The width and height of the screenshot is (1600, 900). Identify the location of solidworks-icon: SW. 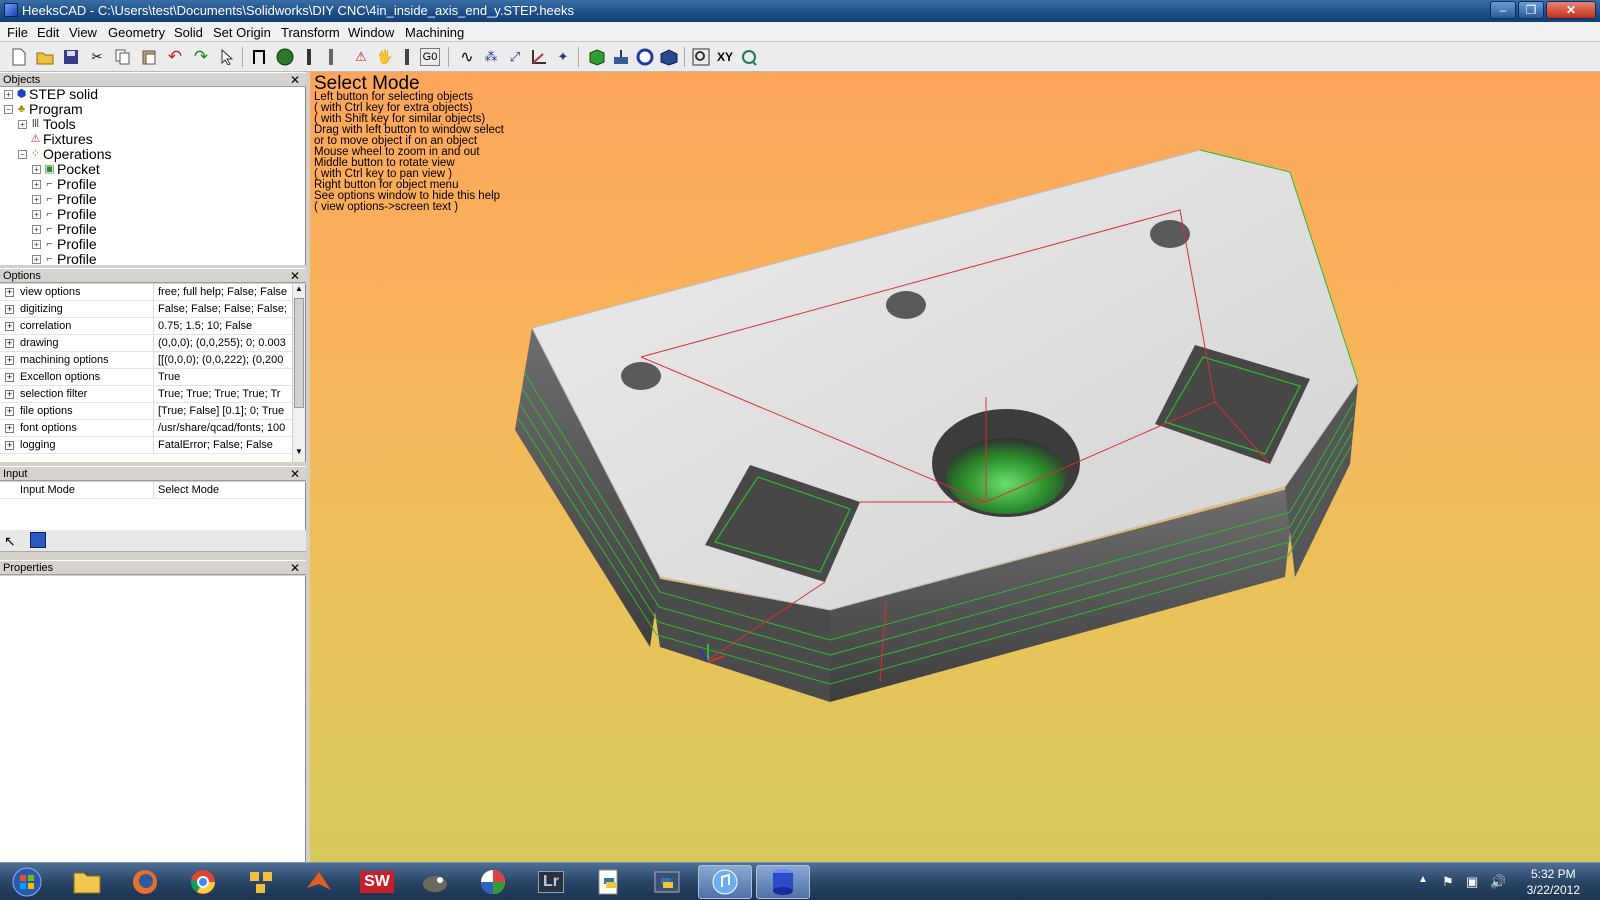
(377, 882).